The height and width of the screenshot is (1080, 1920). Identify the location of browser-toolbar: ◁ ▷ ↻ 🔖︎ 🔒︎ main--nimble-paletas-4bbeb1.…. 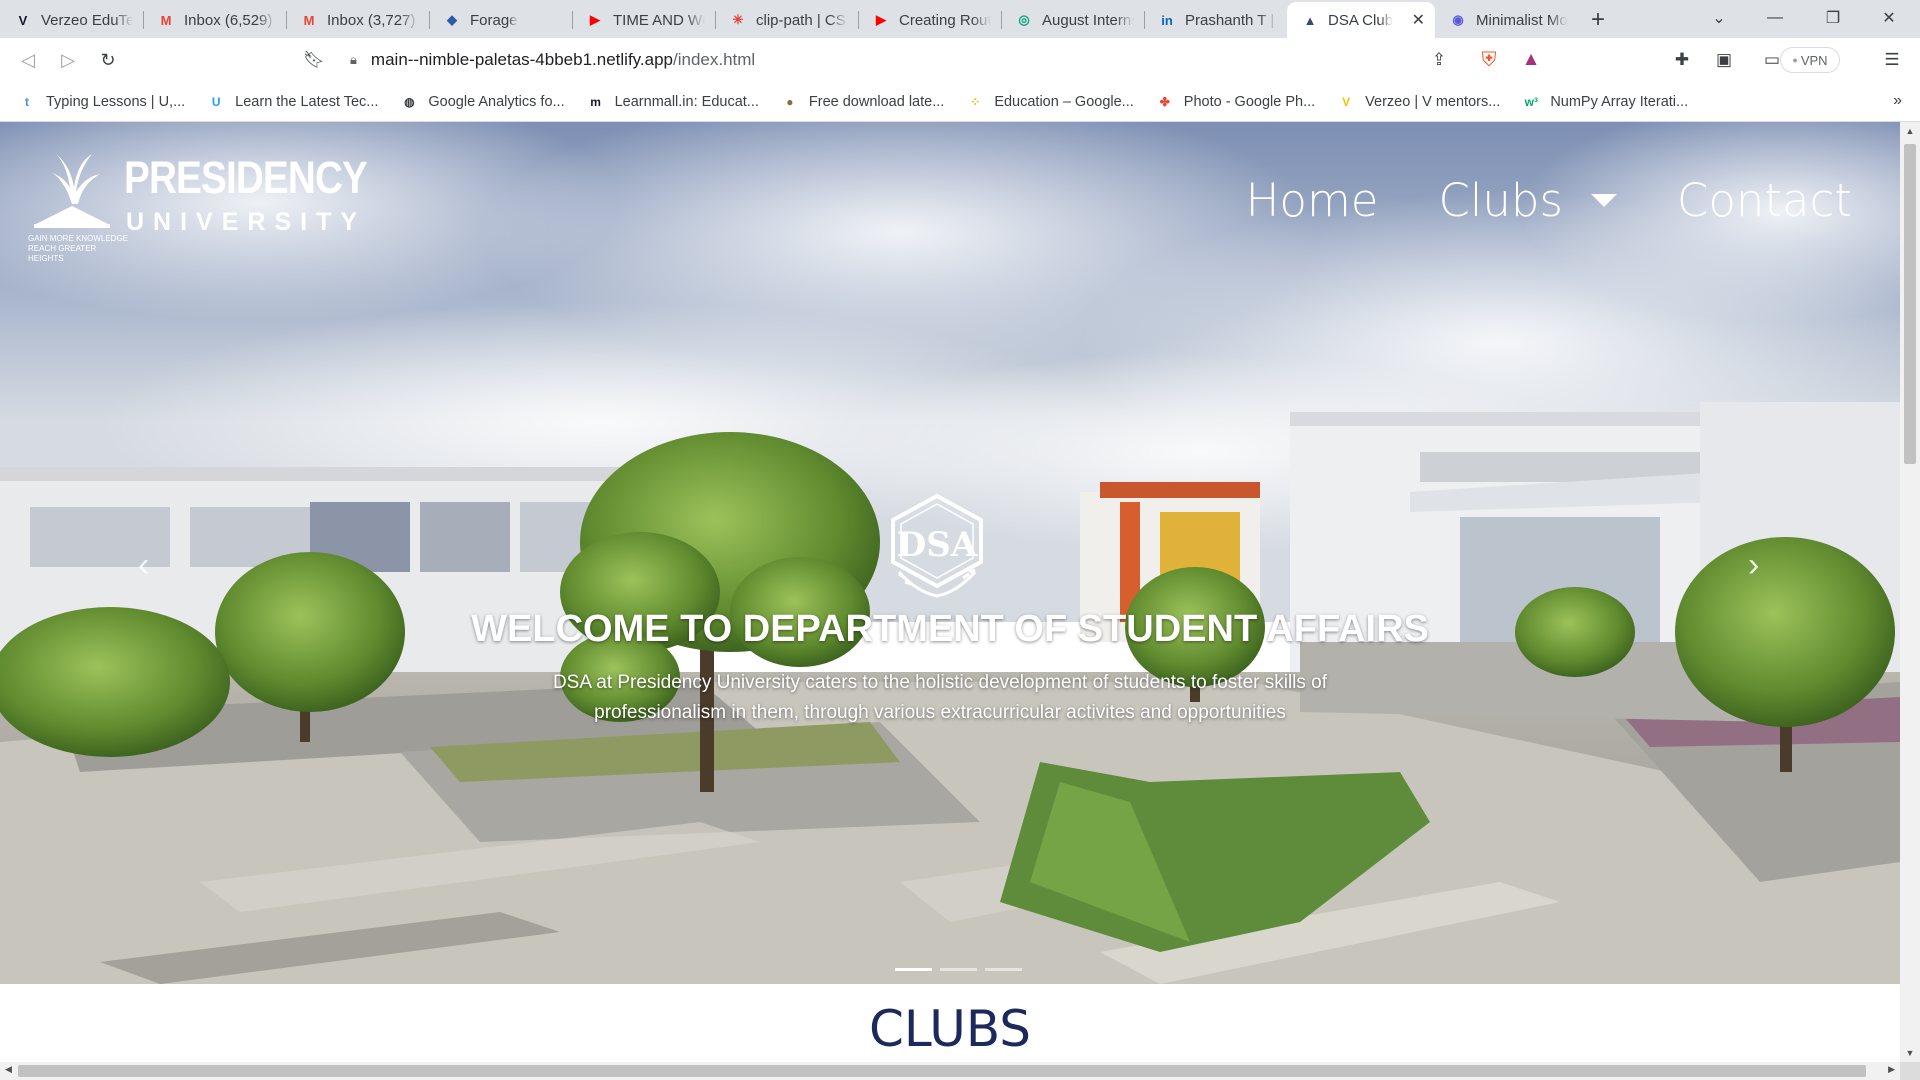
(960, 60).